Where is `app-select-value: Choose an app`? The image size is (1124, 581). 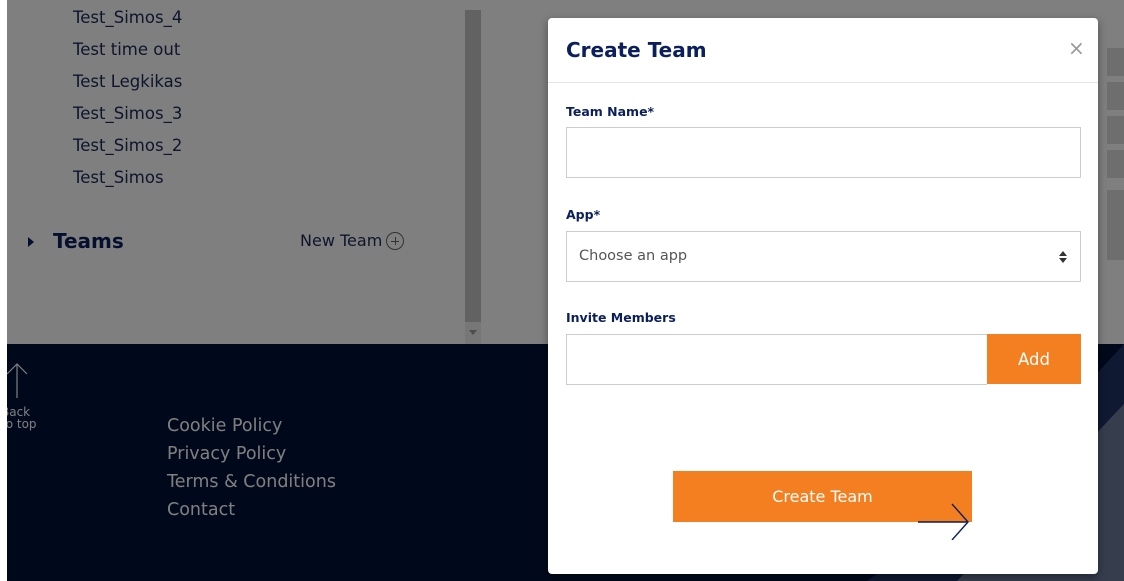
app-select-value: Choose an app is located at coordinates (633, 256).